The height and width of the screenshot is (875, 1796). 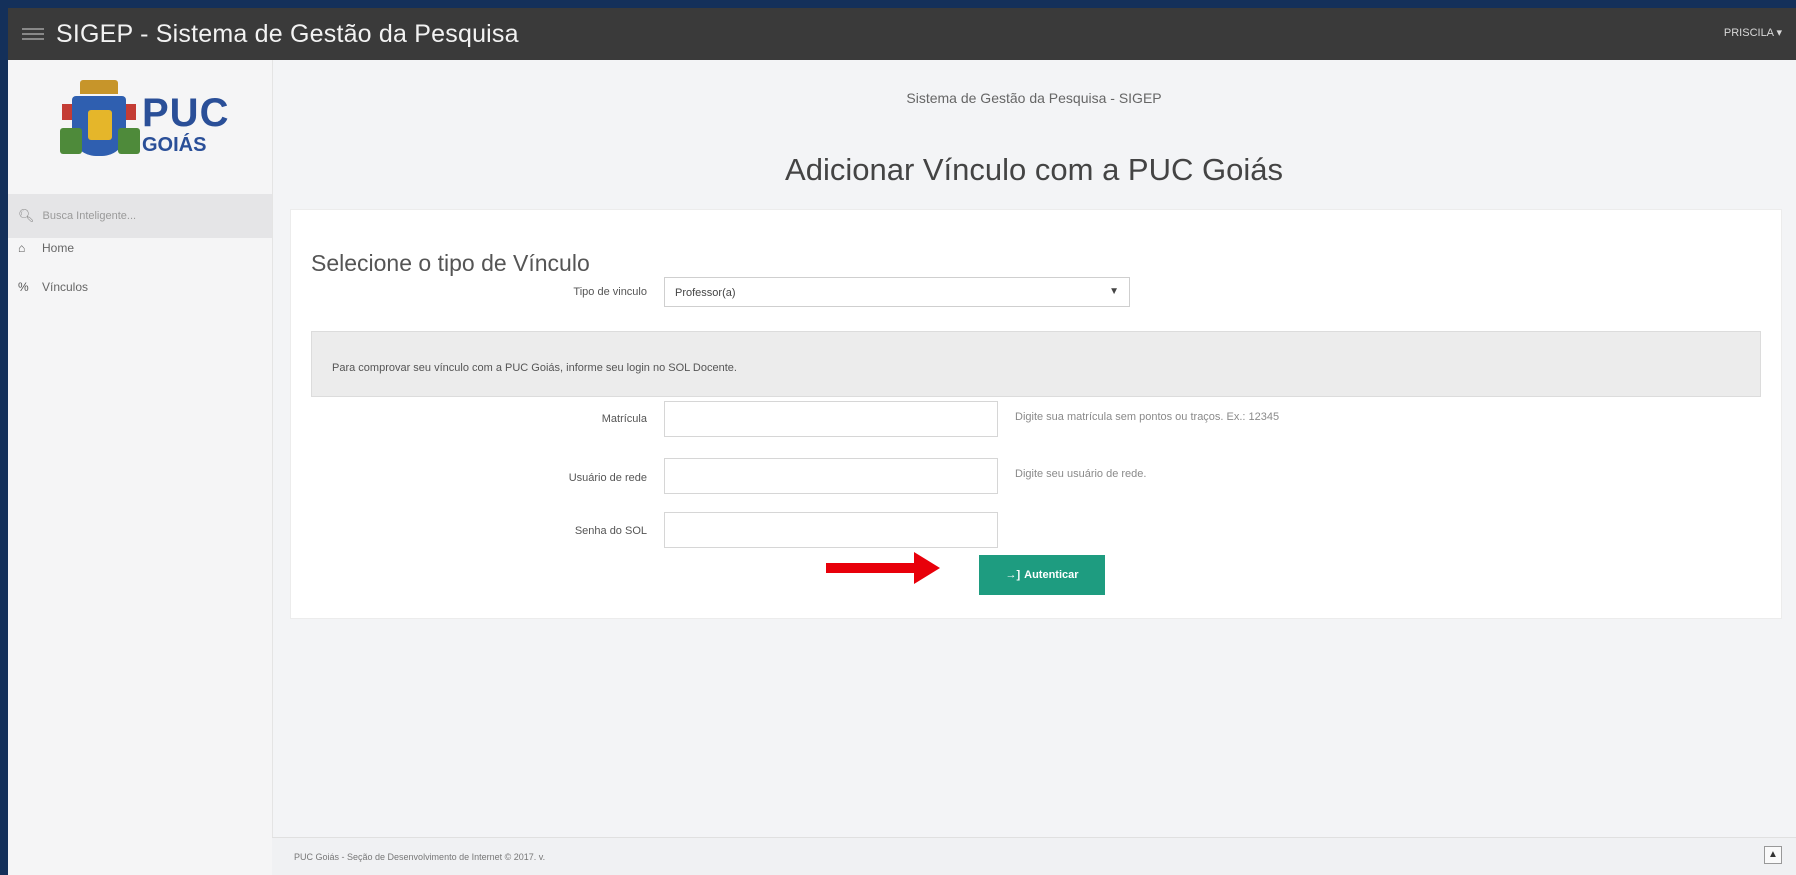 What do you see at coordinates (1034, 98) in the screenshot?
I see `system-title: Sistema de Gestão da Pesquisa - SIGEP` at bounding box center [1034, 98].